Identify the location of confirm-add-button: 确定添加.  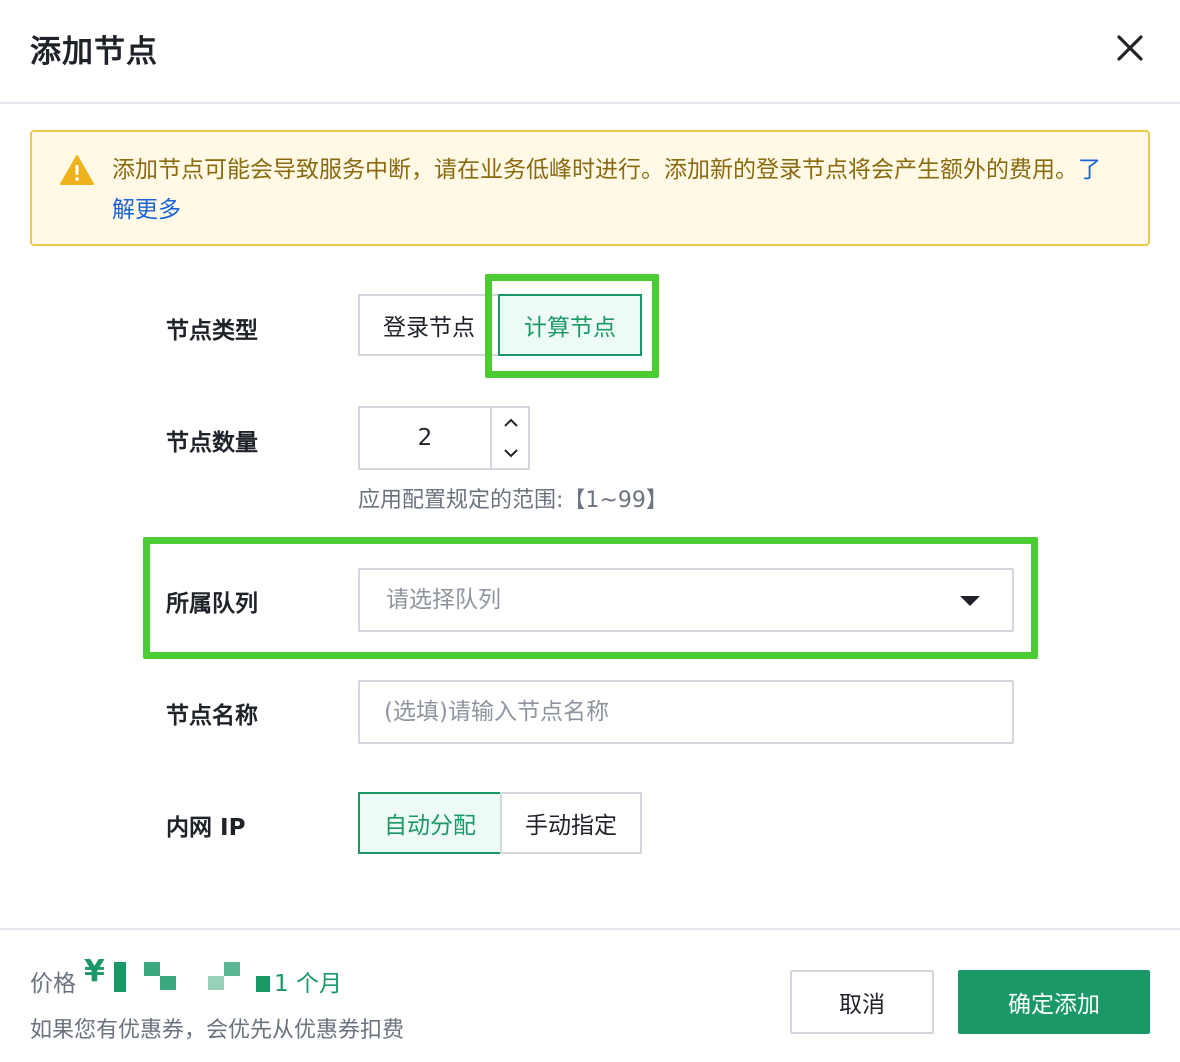
(1054, 1002).